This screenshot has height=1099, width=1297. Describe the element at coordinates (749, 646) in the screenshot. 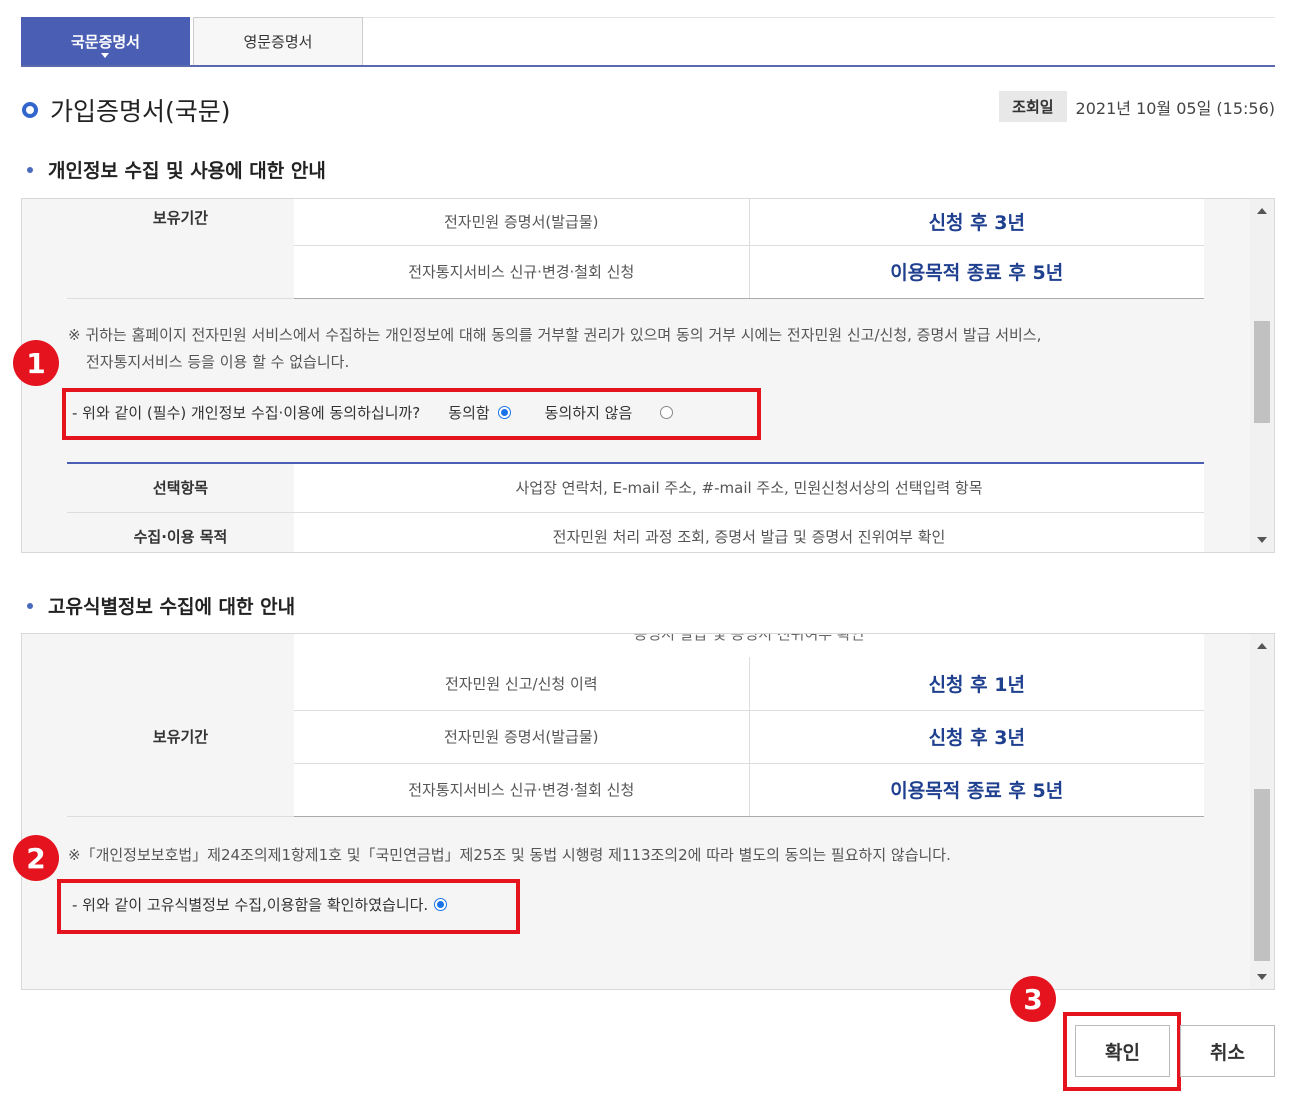

I see `cut-off-row-text: 증명서 발급 및 증명서 진위여부 확인` at that location.